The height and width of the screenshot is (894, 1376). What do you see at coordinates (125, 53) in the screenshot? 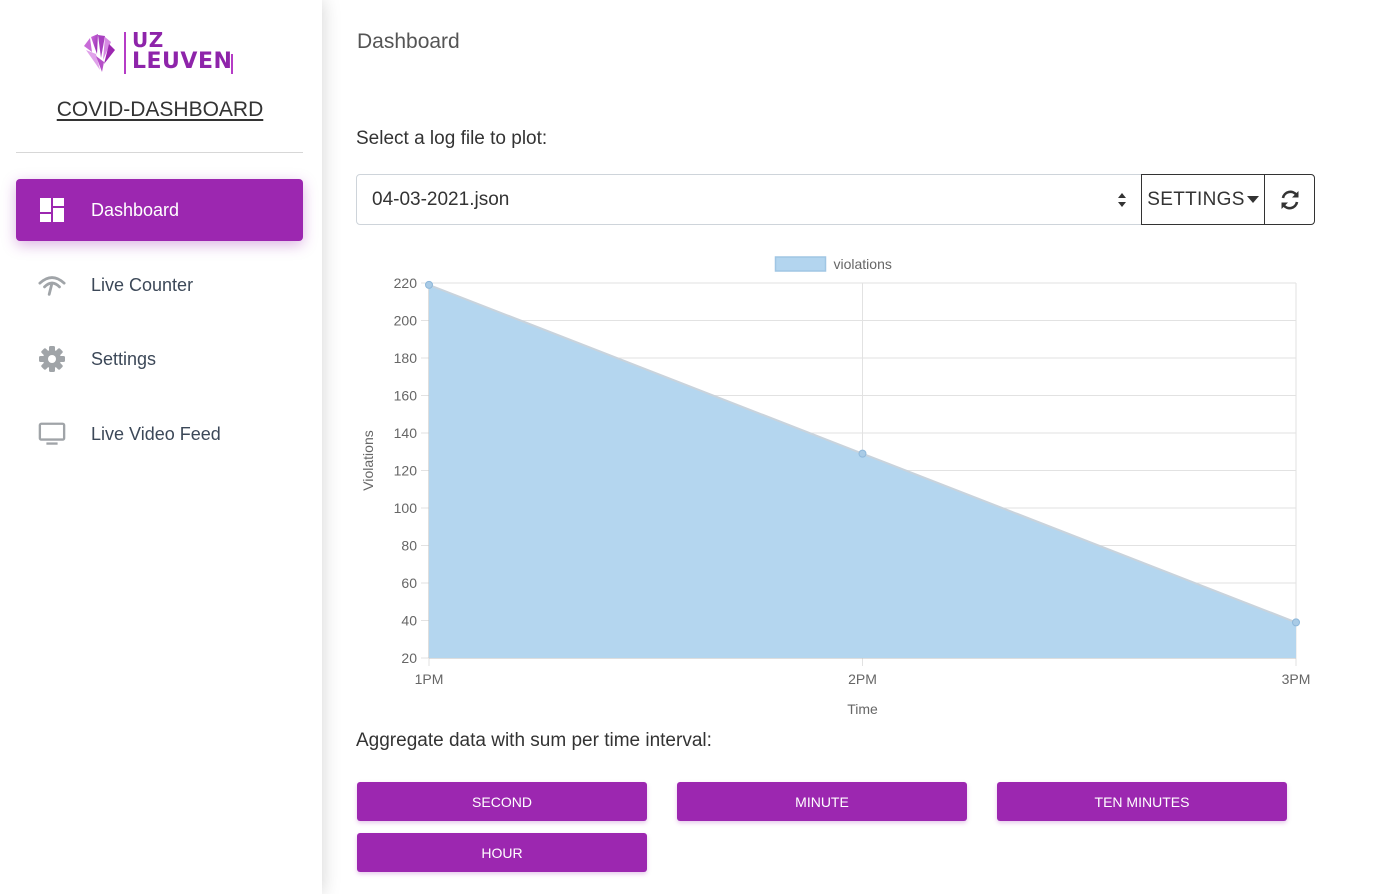
I see `logo-divider` at bounding box center [125, 53].